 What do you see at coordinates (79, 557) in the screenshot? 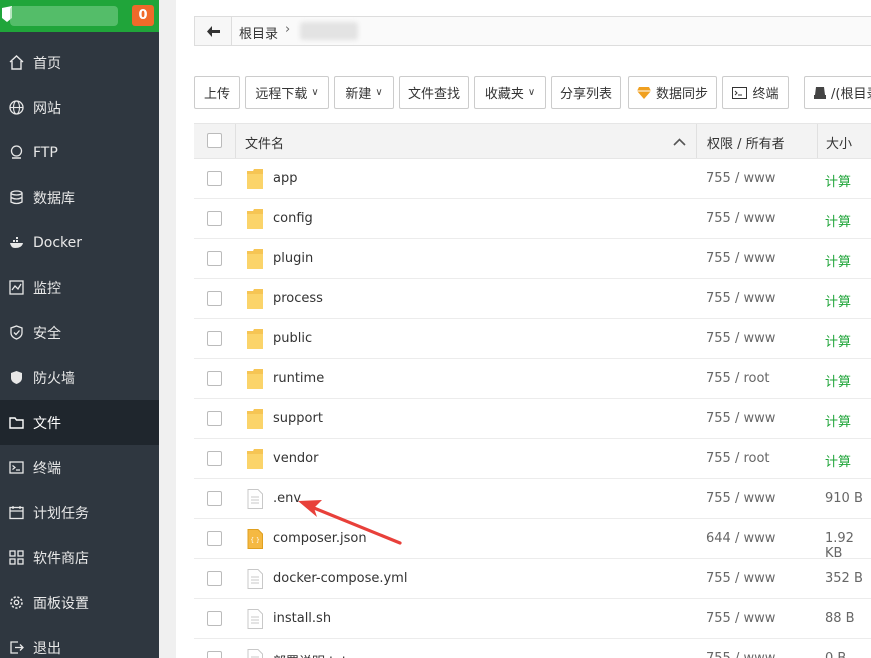
I see `sidebar-item-11: 软件商店` at bounding box center [79, 557].